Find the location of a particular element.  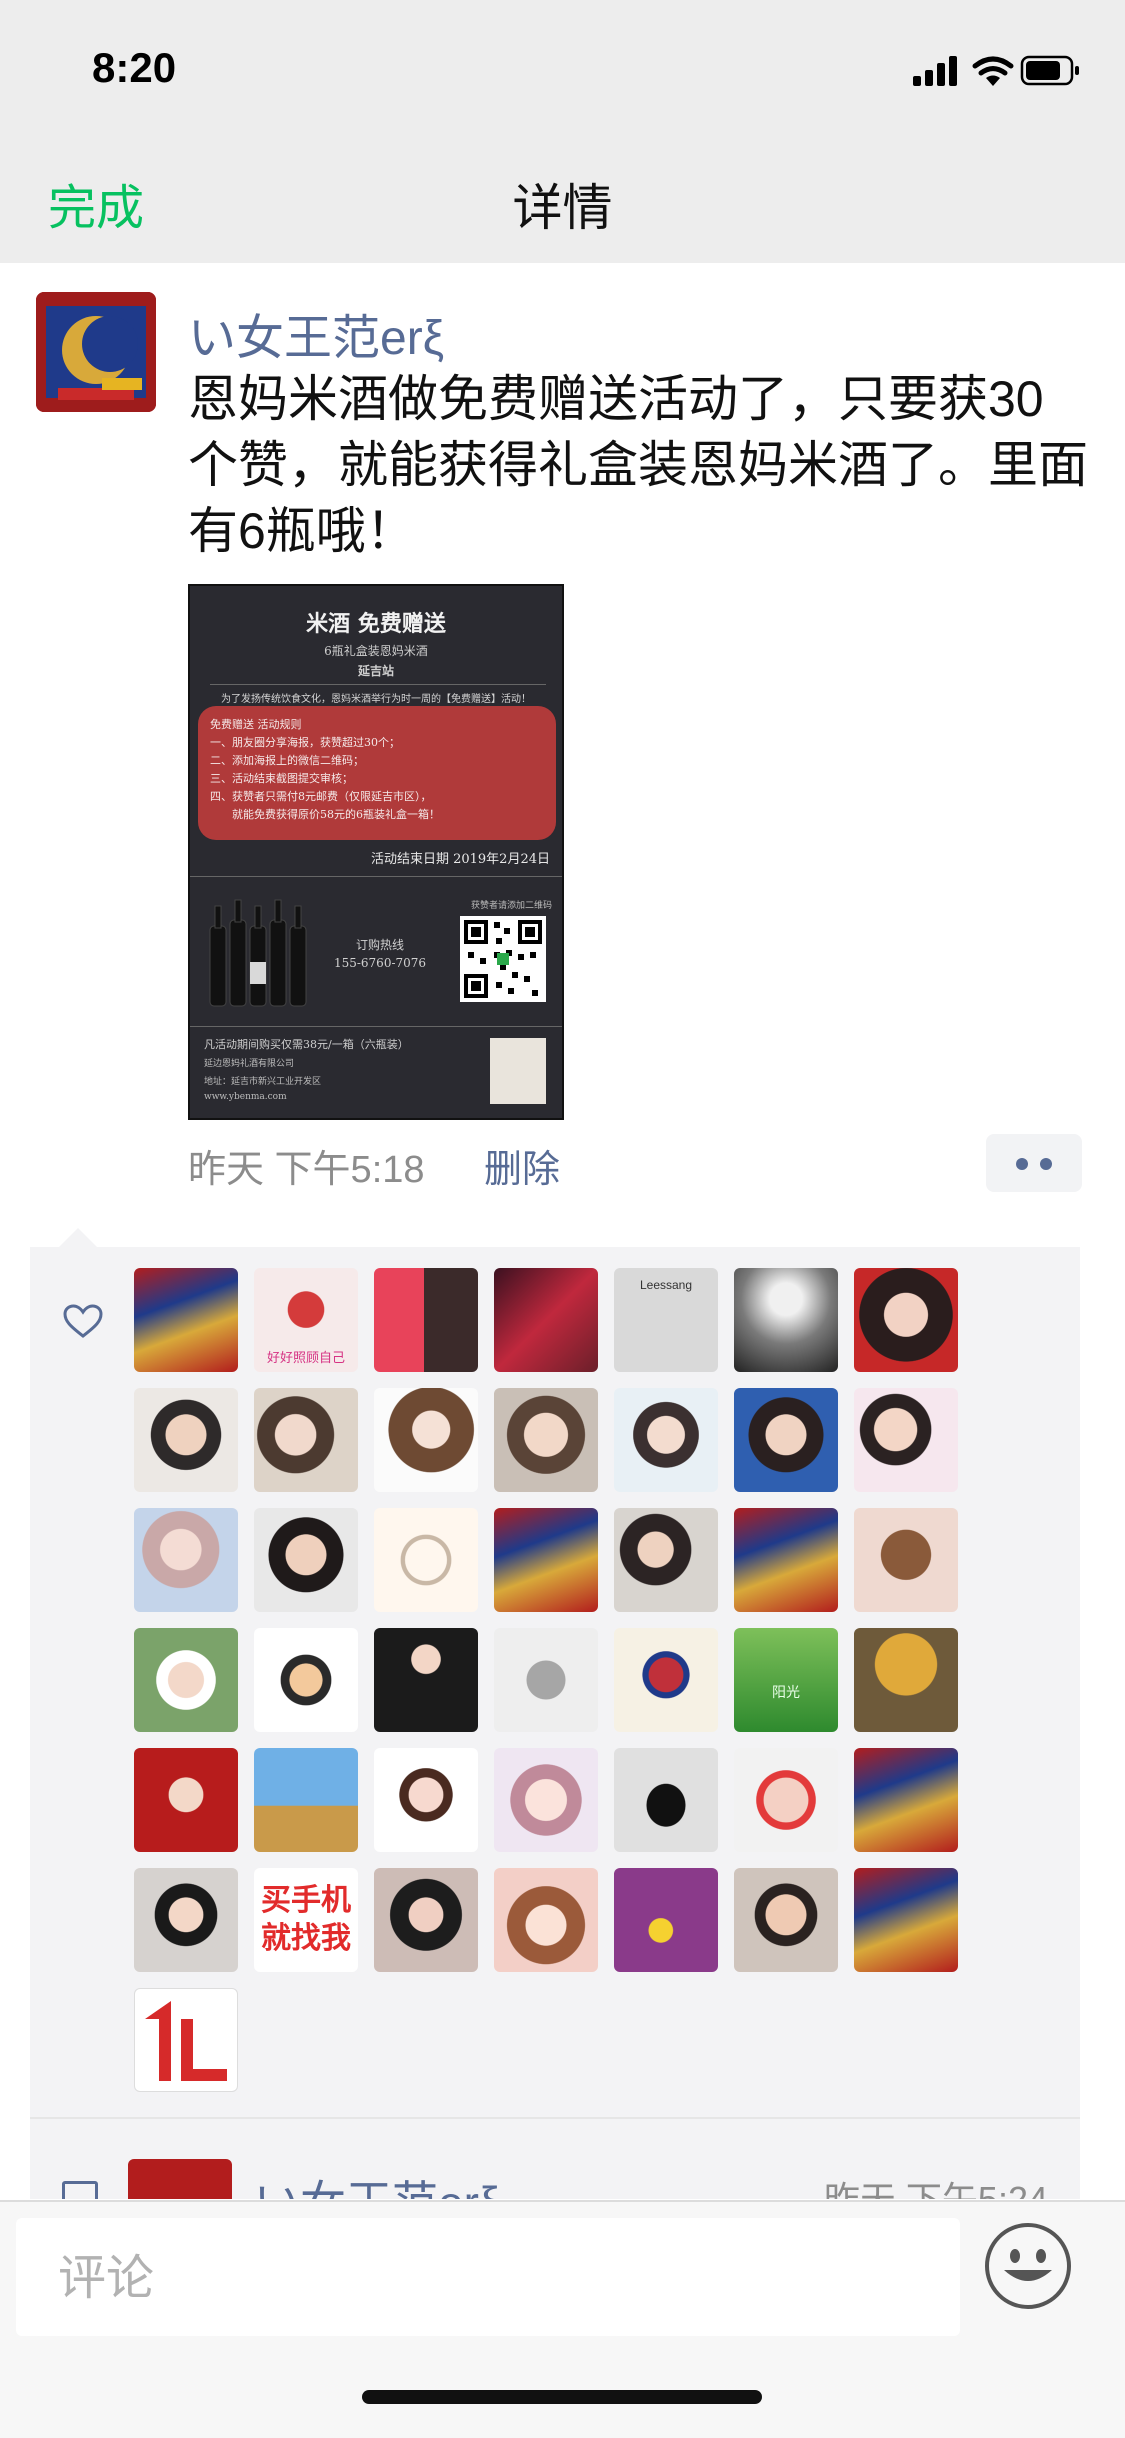

heart-icon is located at coordinates (83, 1321).